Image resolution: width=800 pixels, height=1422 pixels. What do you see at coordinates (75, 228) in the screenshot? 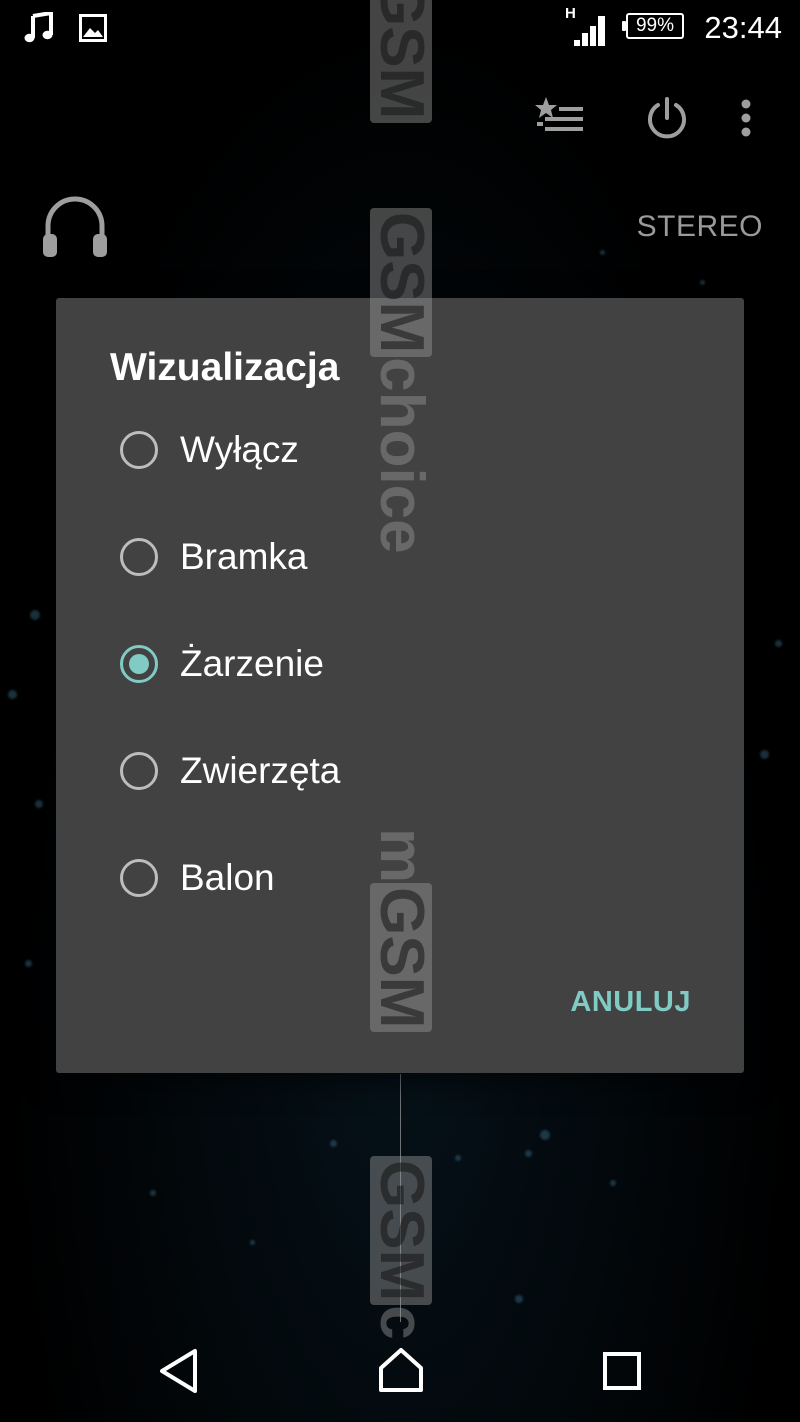
I see `headphones-icon` at bounding box center [75, 228].